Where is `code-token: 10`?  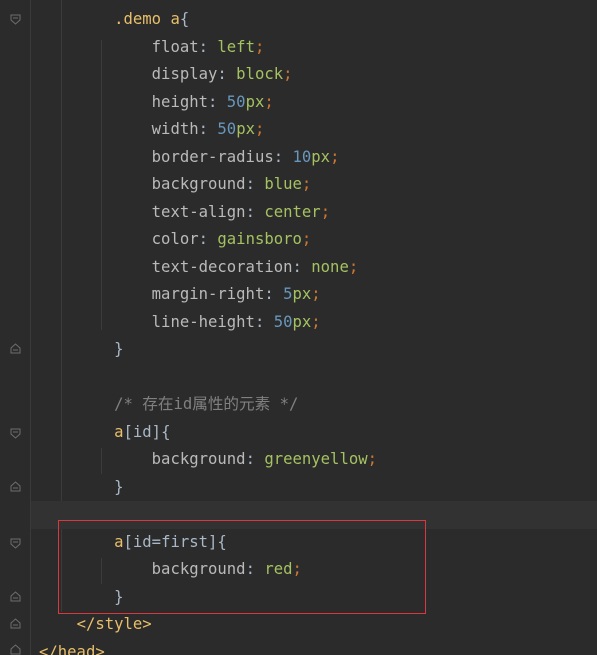
code-token: 10 is located at coordinates (302, 156).